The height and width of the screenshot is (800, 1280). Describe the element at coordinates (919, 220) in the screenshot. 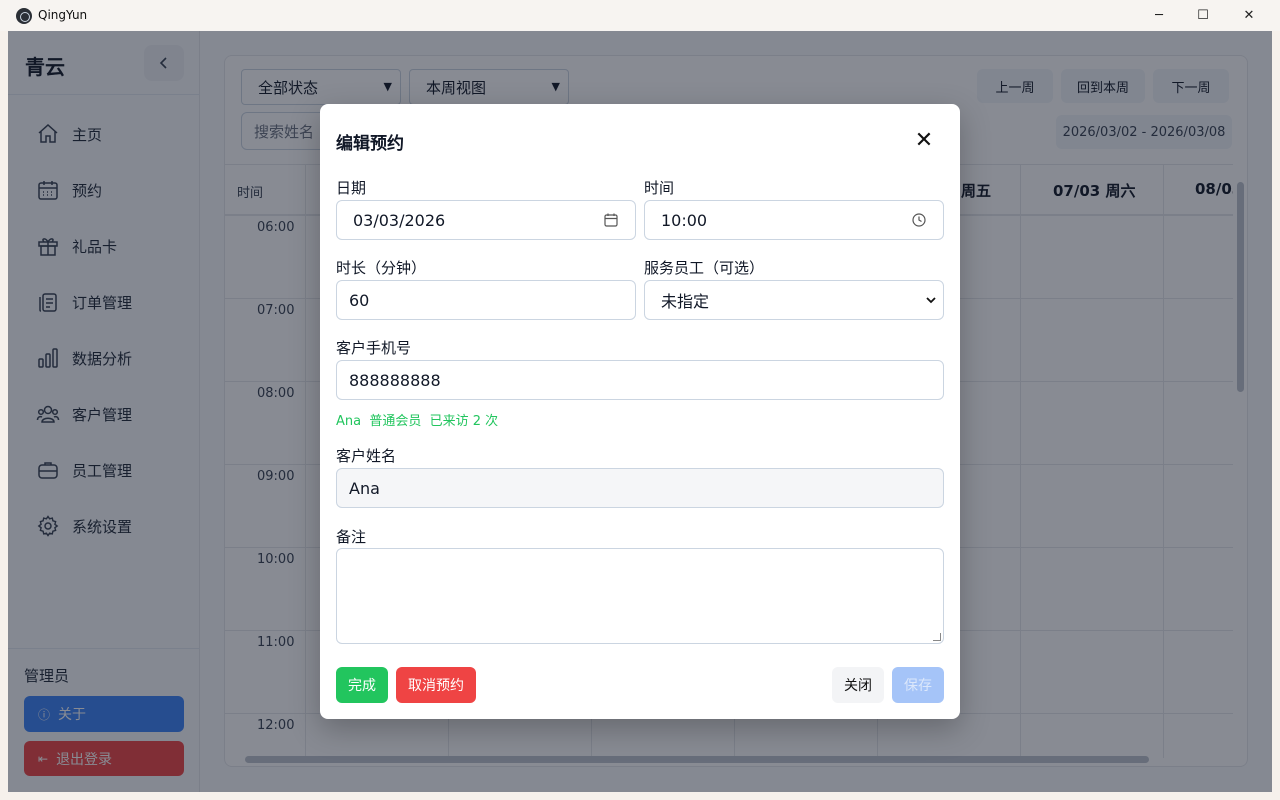

I see `clock-icon` at that location.